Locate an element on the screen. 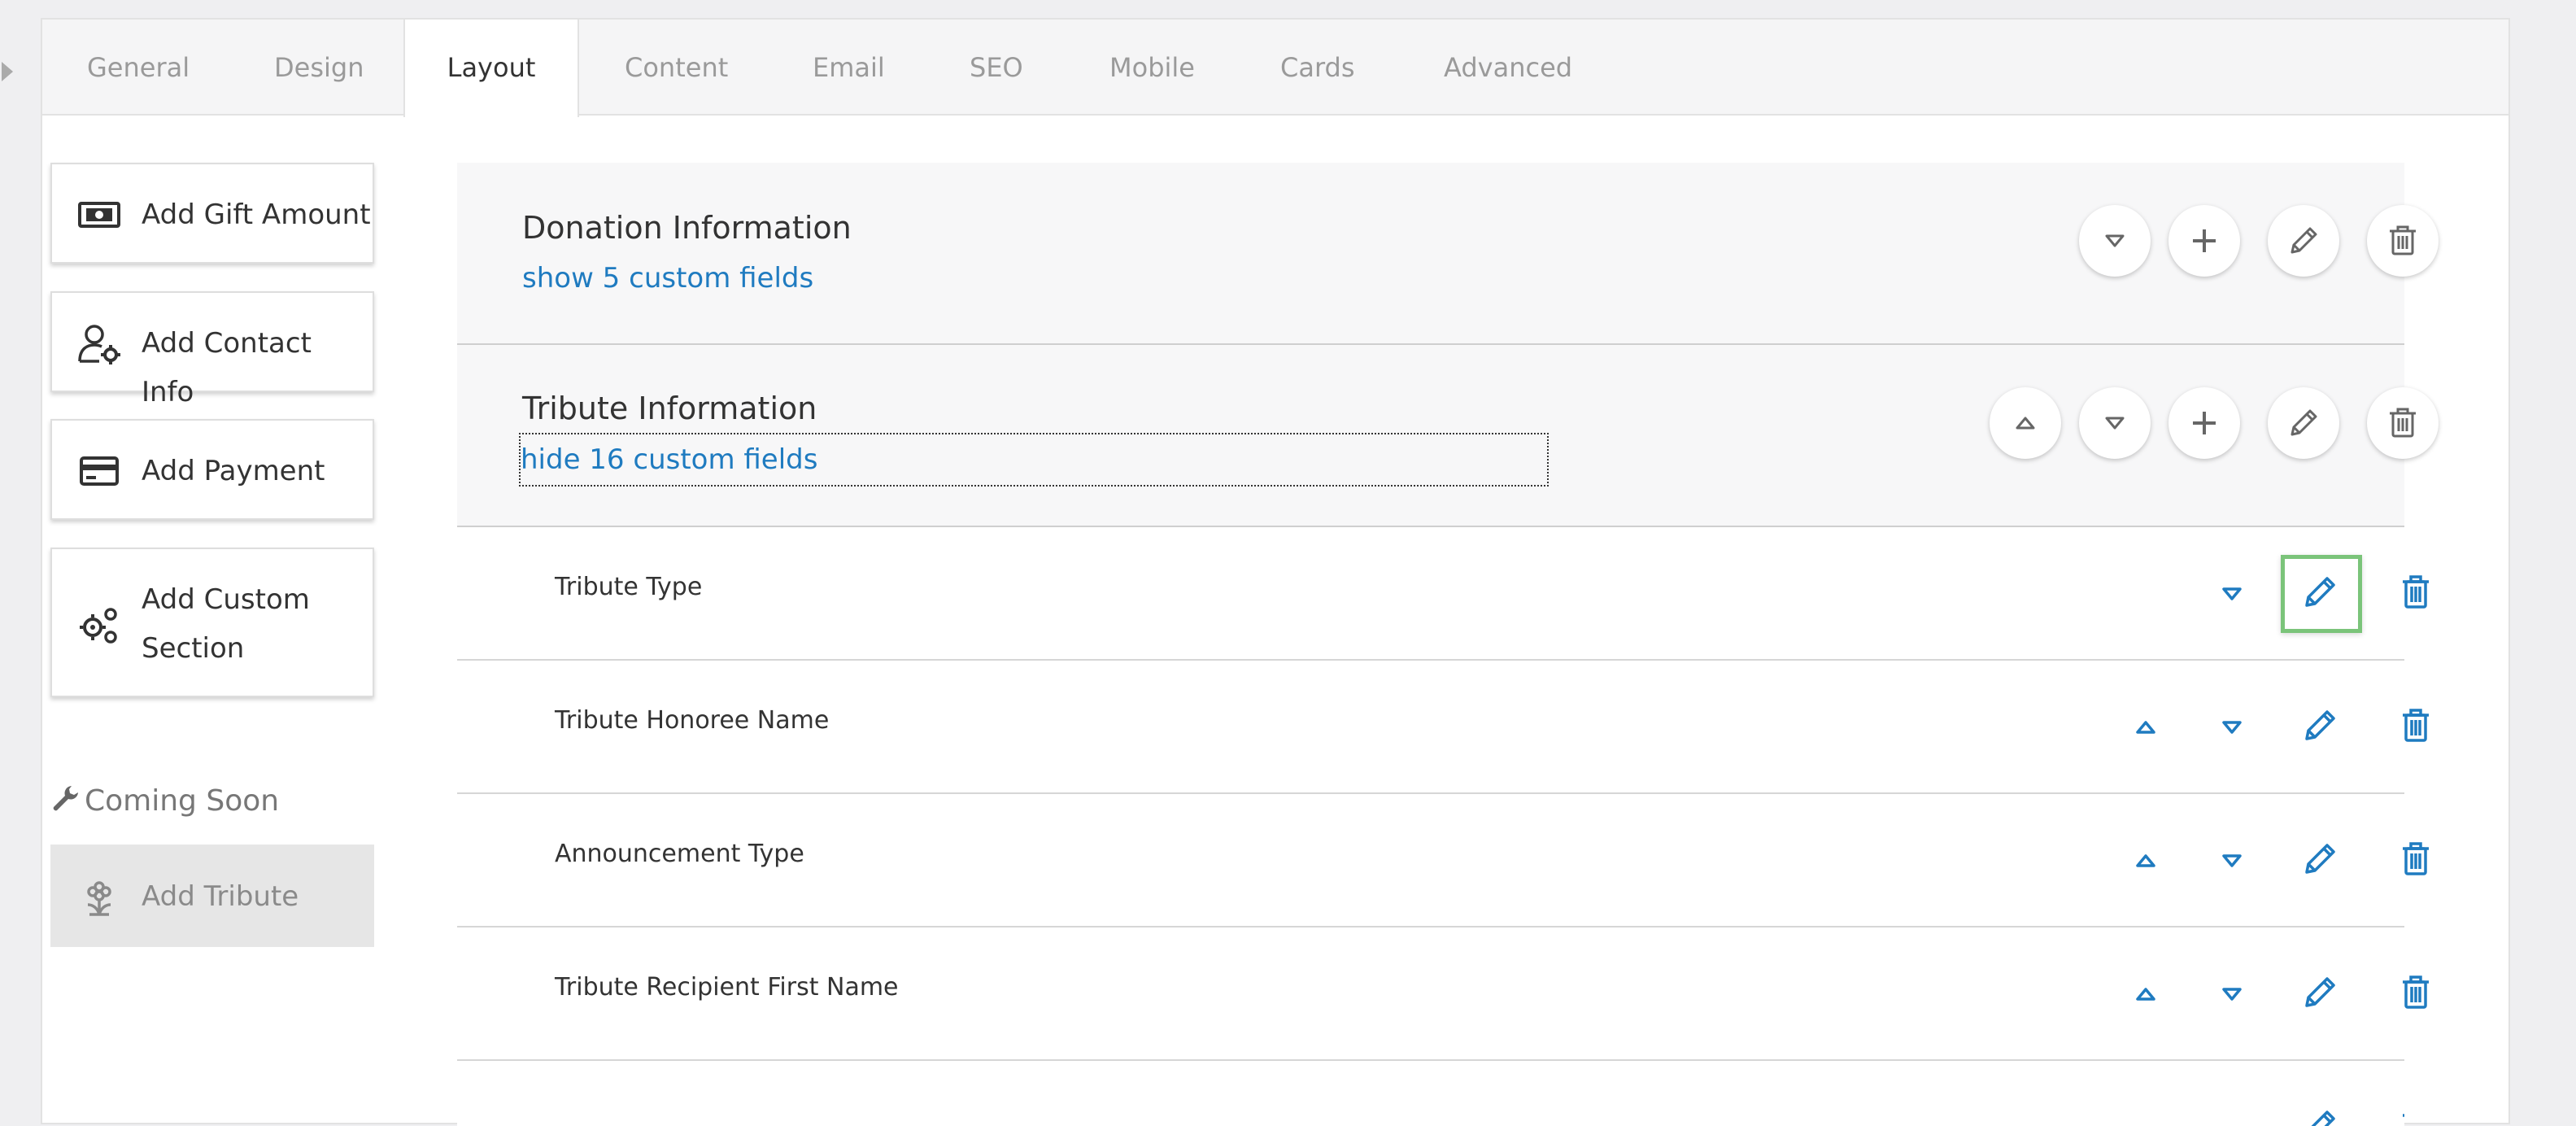 The height and width of the screenshot is (1126, 2576). field-name: Tribute Type is located at coordinates (629, 587).